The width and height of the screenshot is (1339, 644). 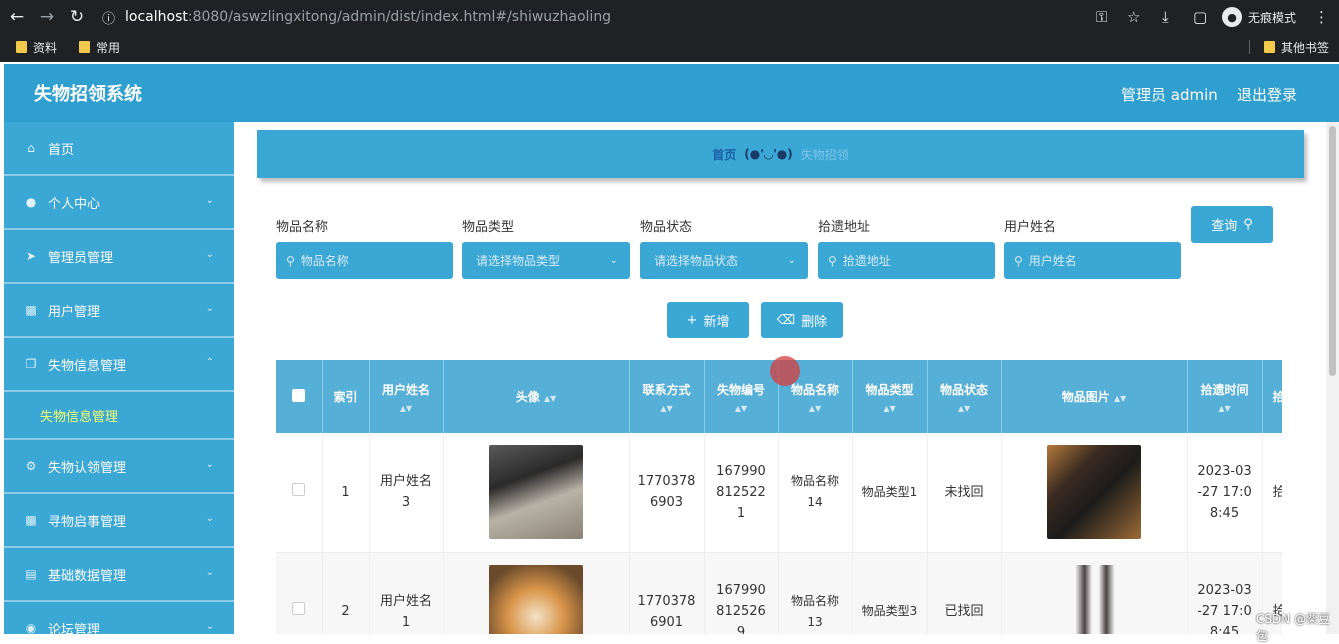 What do you see at coordinates (724, 154) in the screenshot?
I see `breadcrumb-home: 首页` at bounding box center [724, 154].